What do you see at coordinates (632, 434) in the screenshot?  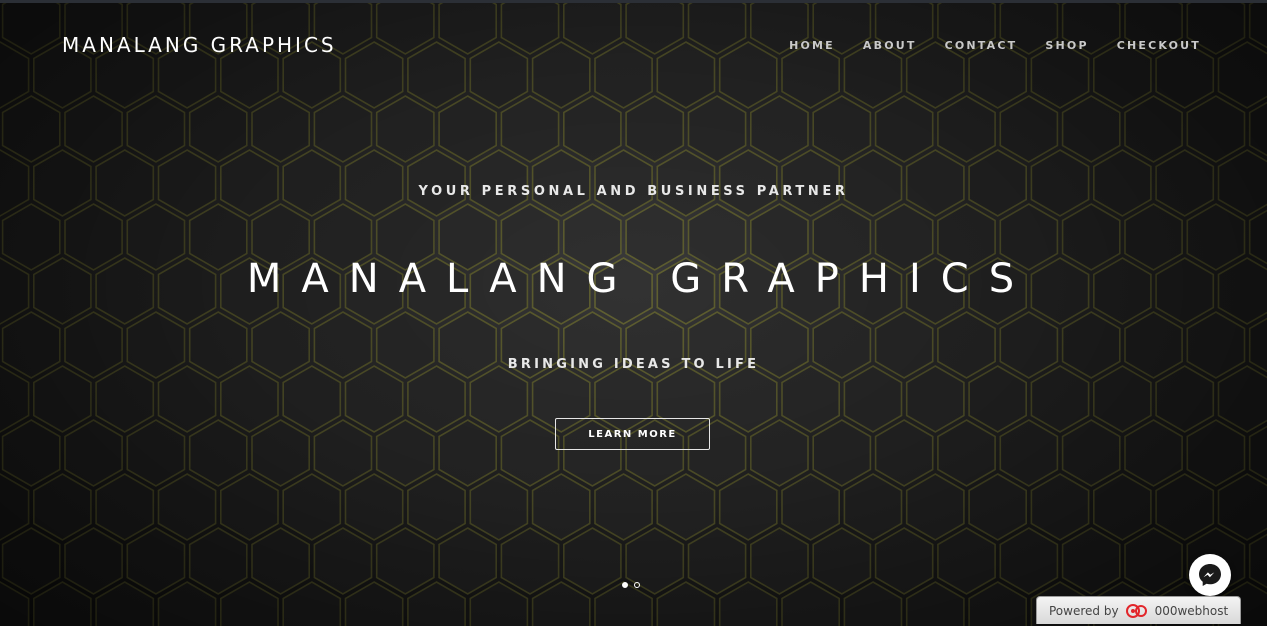 I see `learn-more-button: LEARN MORE` at bounding box center [632, 434].